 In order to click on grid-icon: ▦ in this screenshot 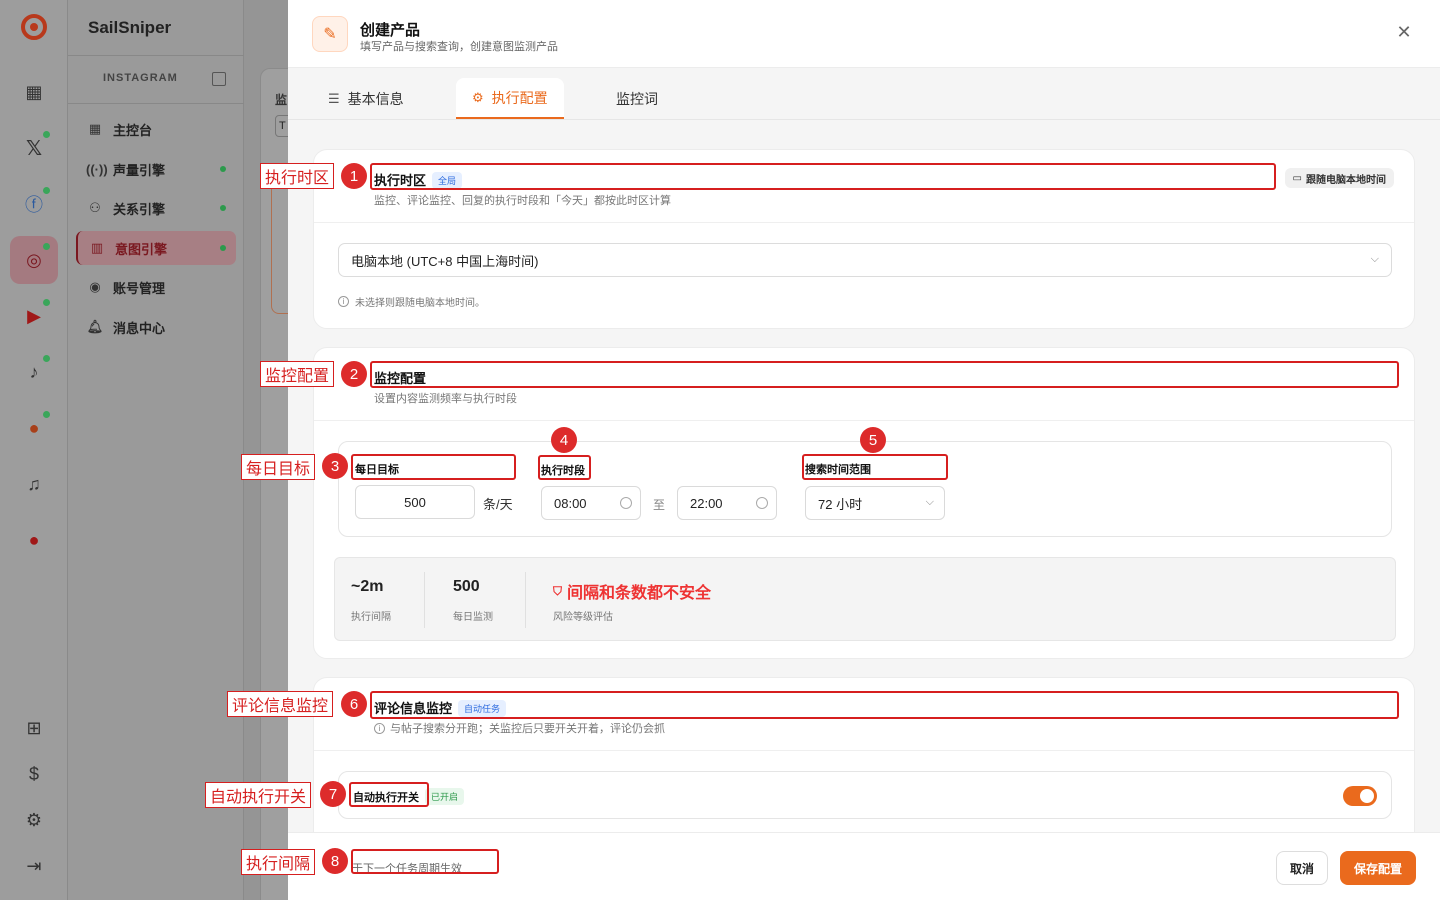, I will do `click(95, 128)`.